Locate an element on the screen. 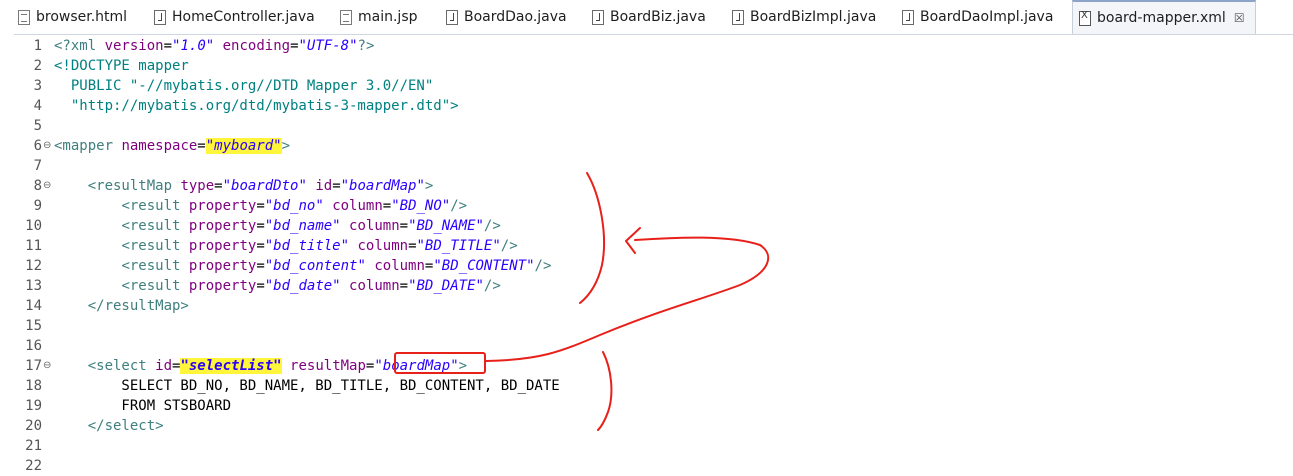 Image resolution: width=1293 pixels, height=476 pixels. line-number: 12 is located at coordinates (33, 266).